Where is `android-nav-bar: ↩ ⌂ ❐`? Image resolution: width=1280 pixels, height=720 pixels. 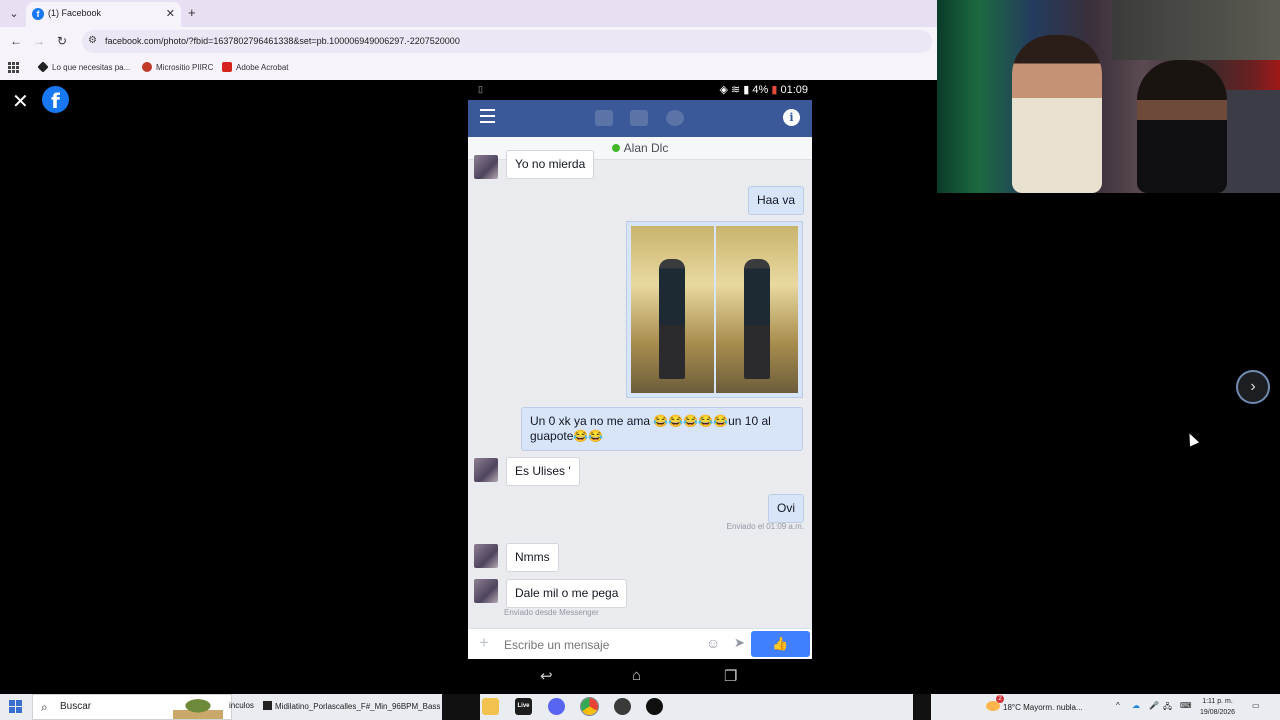
android-nav-bar: ↩ ⌂ ❐ is located at coordinates (640, 676).